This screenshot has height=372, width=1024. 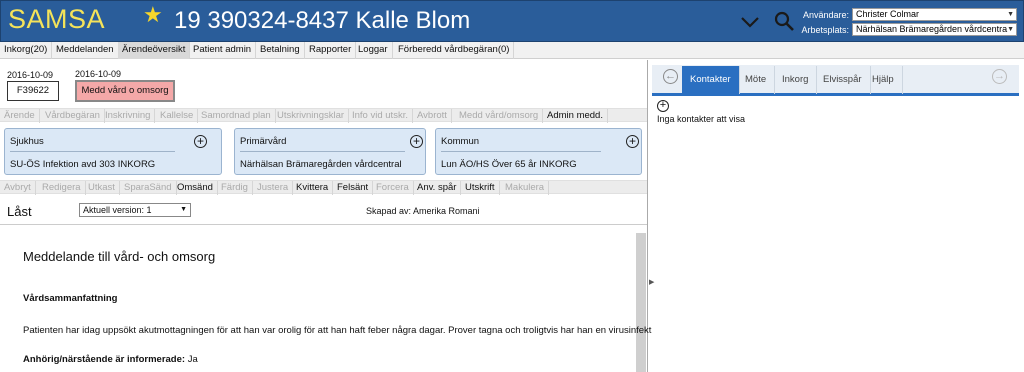 I want to click on tb-inskrivning: Inskrivning, so click(x=128, y=116).